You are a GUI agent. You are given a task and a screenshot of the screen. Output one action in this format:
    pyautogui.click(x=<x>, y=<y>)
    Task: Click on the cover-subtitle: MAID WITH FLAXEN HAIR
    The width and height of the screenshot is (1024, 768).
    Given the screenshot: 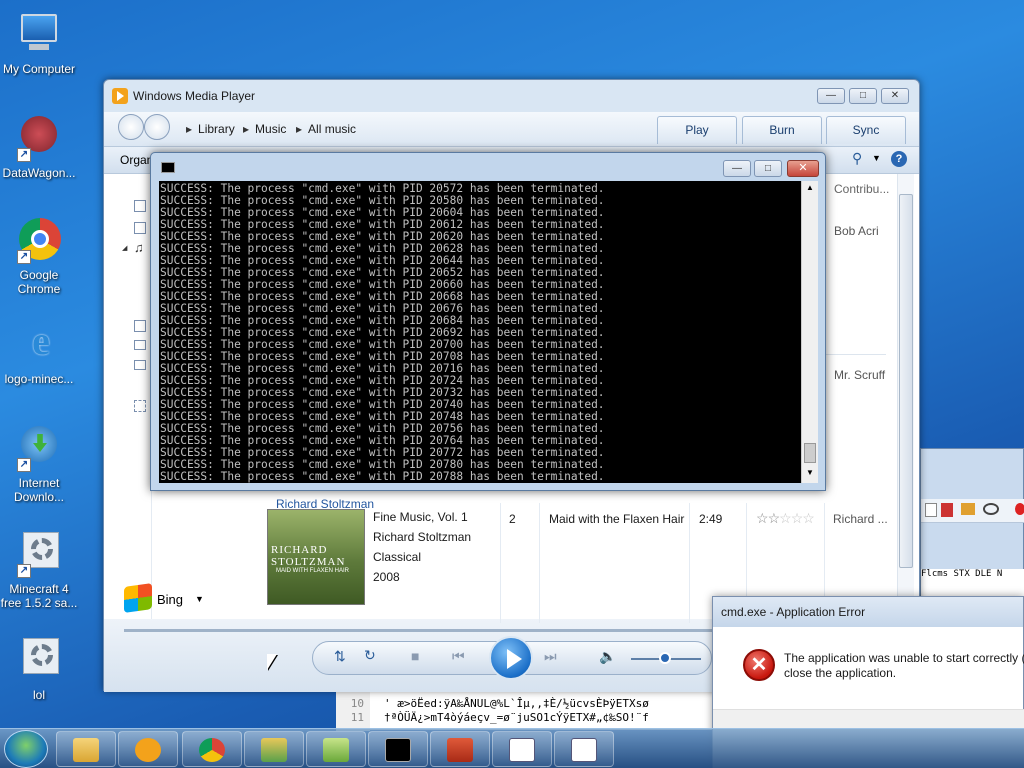 What is the action you would take?
    pyautogui.click(x=313, y=571)
    